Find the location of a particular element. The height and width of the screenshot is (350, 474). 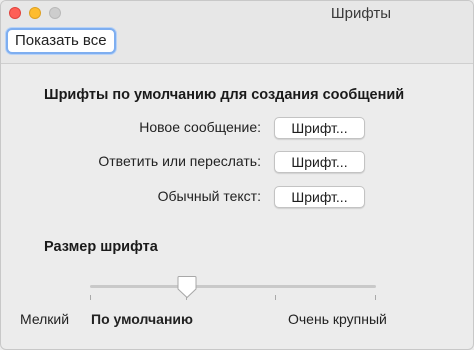

show-all-button: Показать все is located at coordinates (61, 41).